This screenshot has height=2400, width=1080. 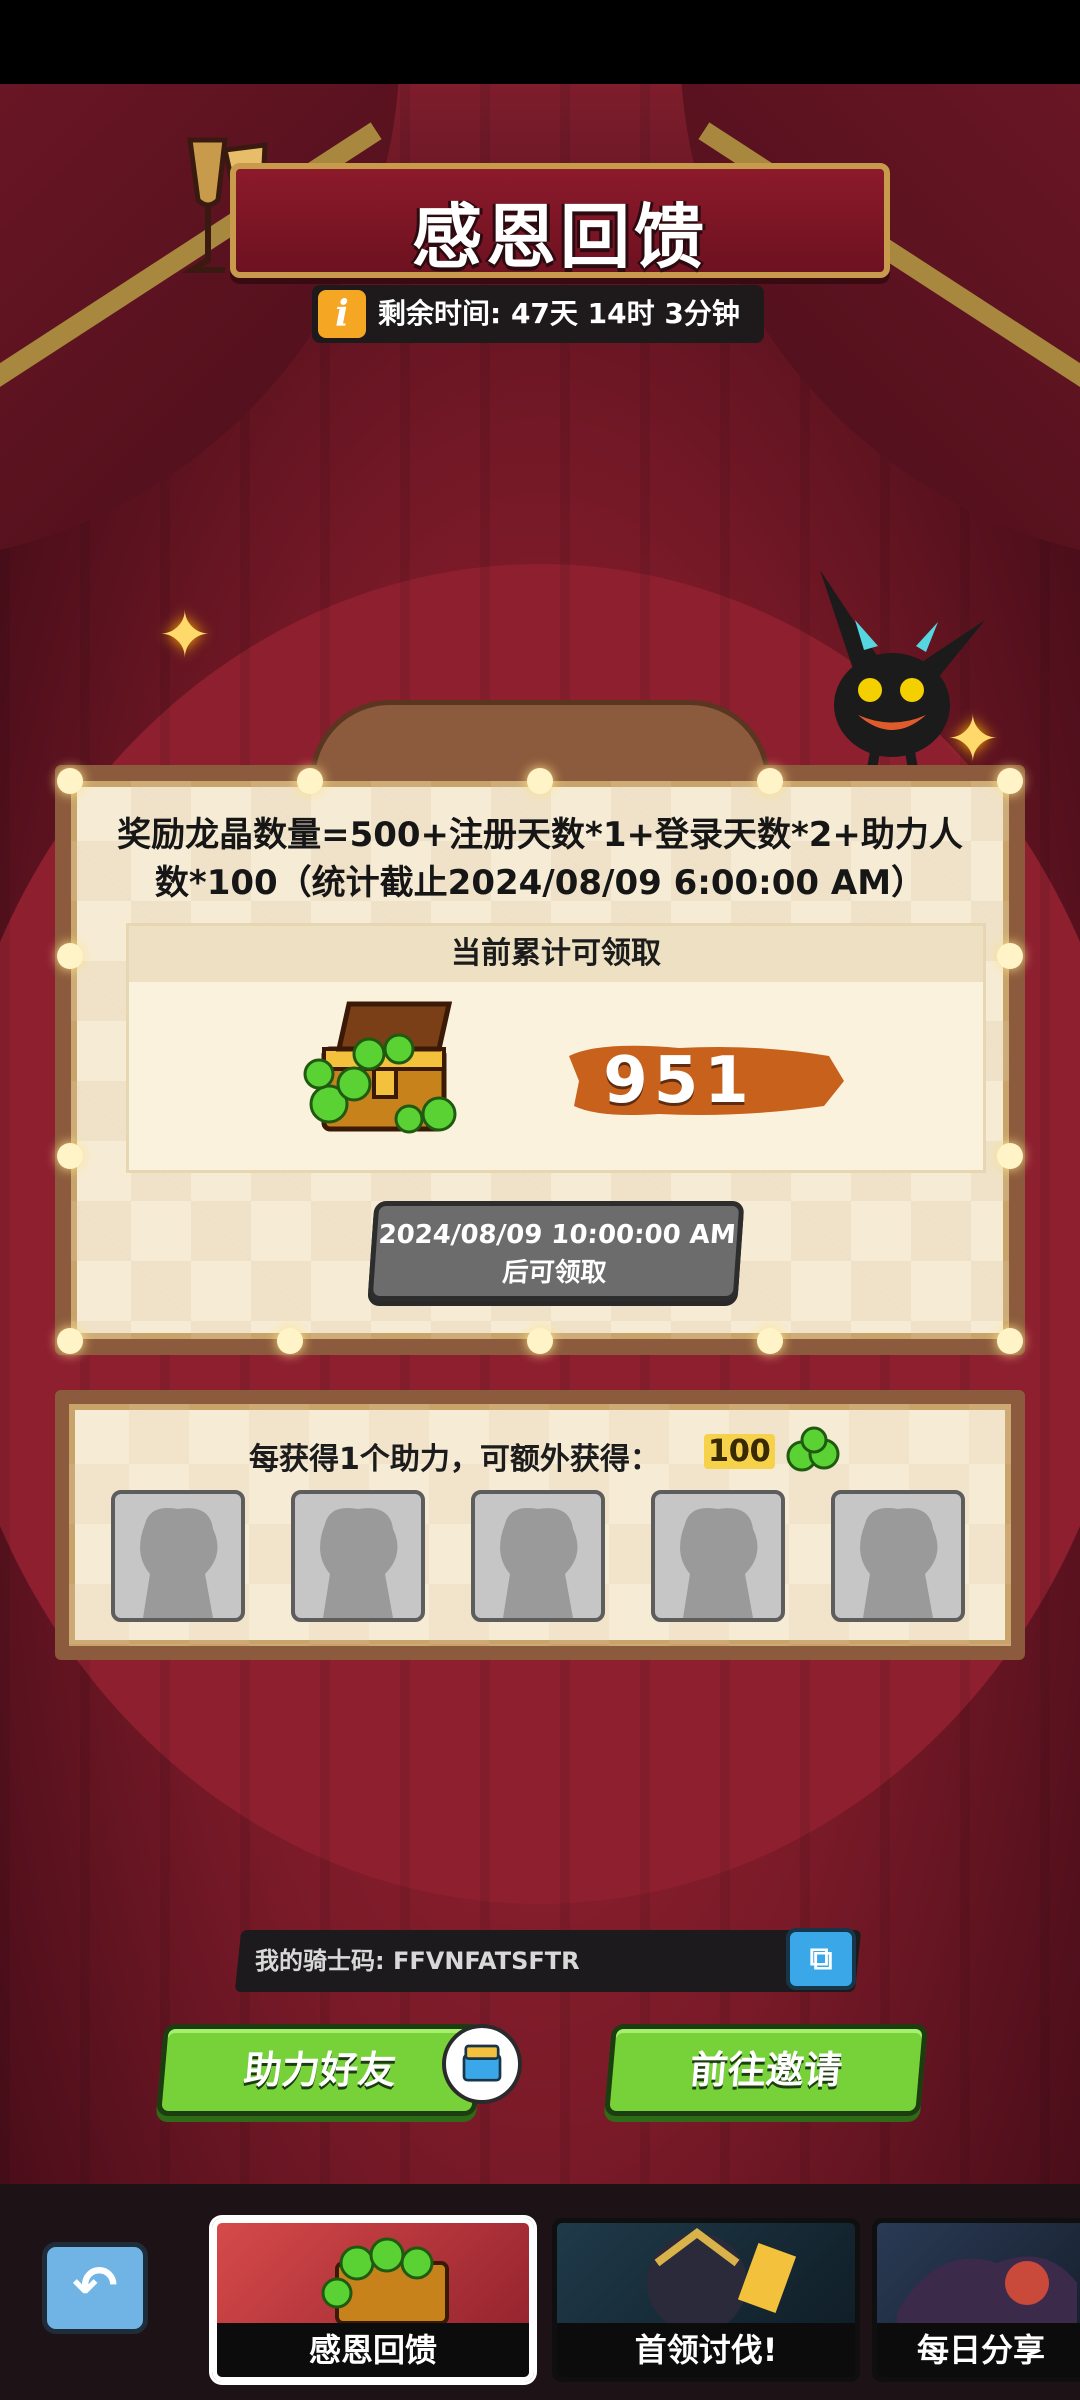 What do you see at coordinates (454, 1459) in the screenshot?
I see `helper-title: 每获得1个助力，可额外获得：` at bounding box center [454, 1459].